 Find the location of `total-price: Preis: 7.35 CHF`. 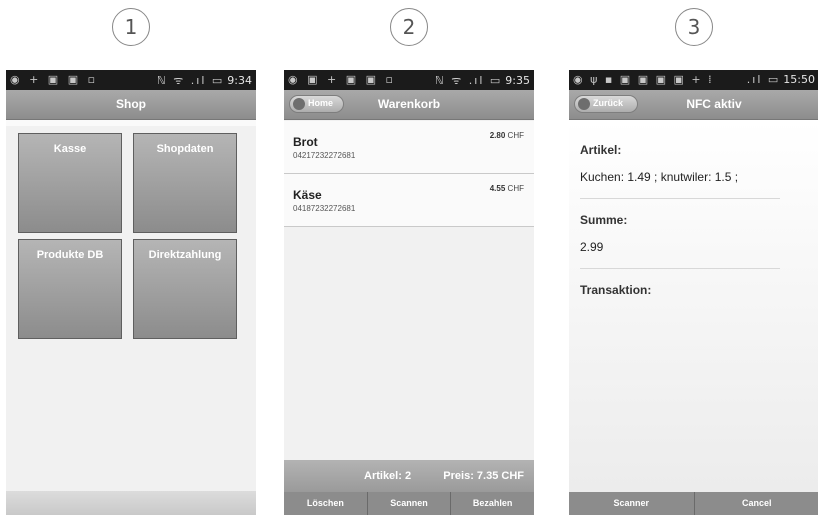

total-price: Preis: 7.35 CHF is located at coordinates (483, 476).